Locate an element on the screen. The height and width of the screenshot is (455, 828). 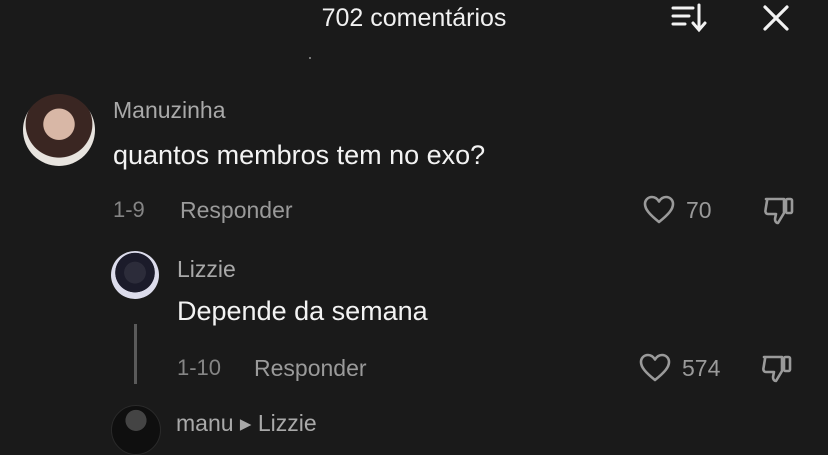
comment-username: Manuzinha is located at coordinates (169, 110).